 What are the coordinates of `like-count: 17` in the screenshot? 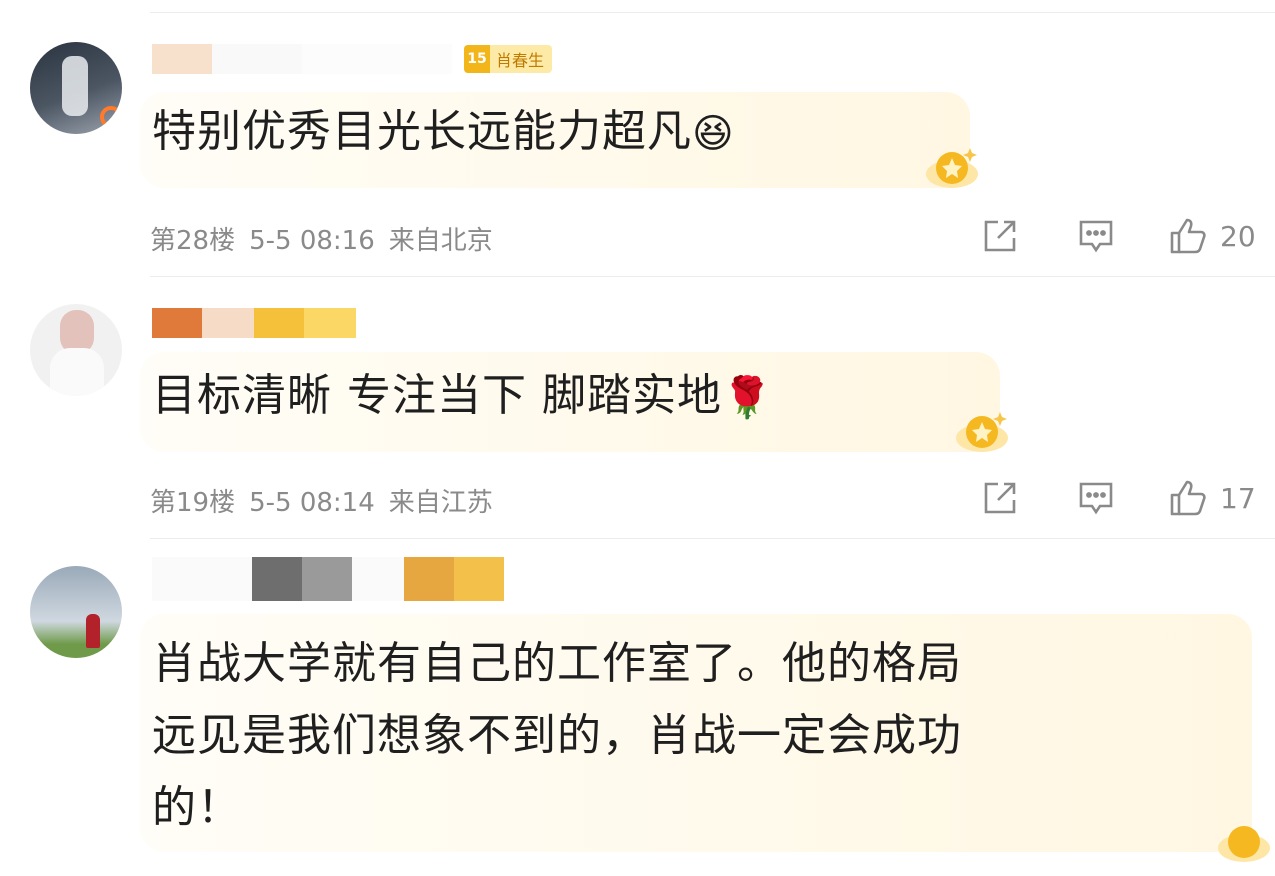 It's located at (1238, 498).